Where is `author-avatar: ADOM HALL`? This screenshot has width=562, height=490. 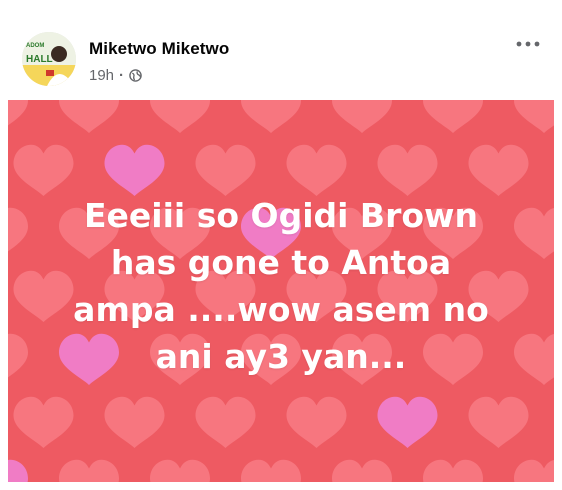 author-avatar: ADOM HALL is located at coordinates (49, 59).